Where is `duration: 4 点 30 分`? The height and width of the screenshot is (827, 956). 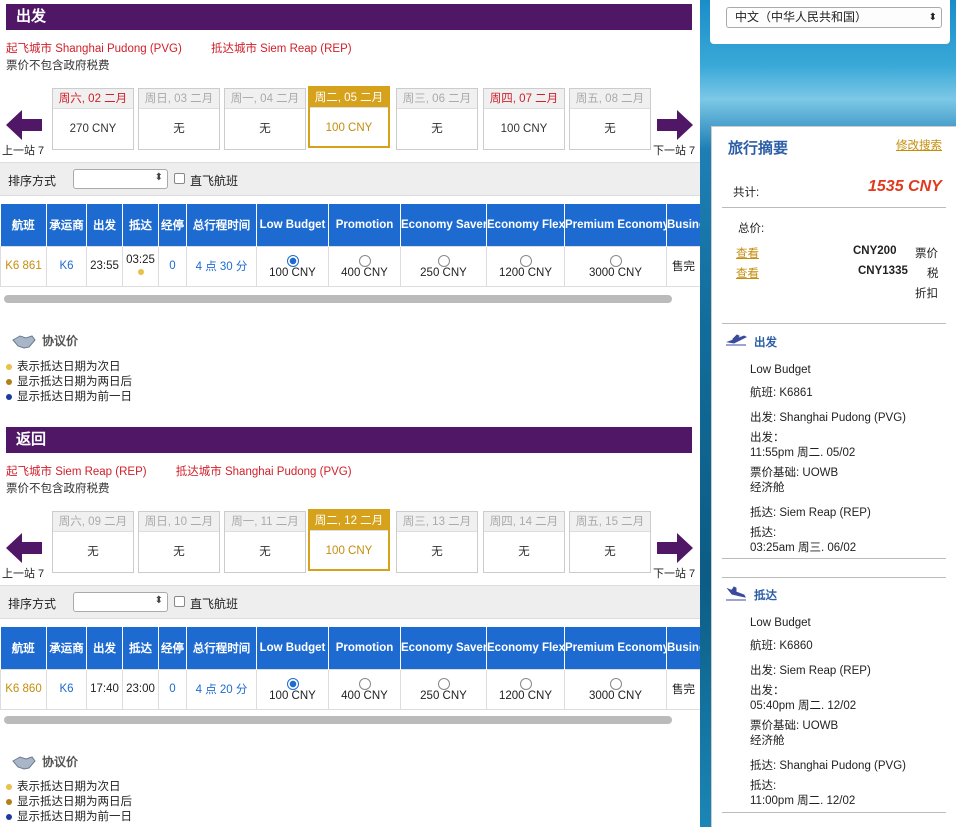 duration: 4 点 30 分 is located at coordinates (221, 266).